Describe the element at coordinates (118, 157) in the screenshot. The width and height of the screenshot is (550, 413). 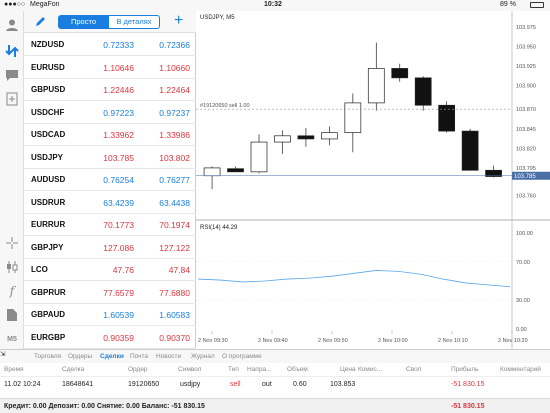
I see `quote-bid: 103.785` at that location.